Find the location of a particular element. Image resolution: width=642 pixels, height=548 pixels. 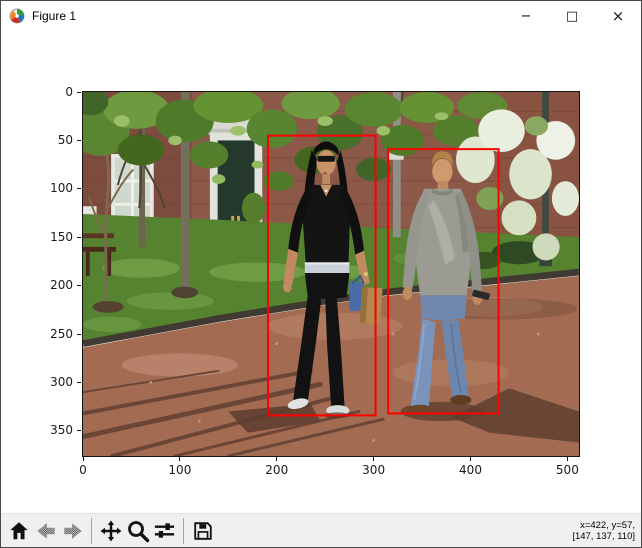

y-tick-label: 150 is located at coordinates (61, 236).